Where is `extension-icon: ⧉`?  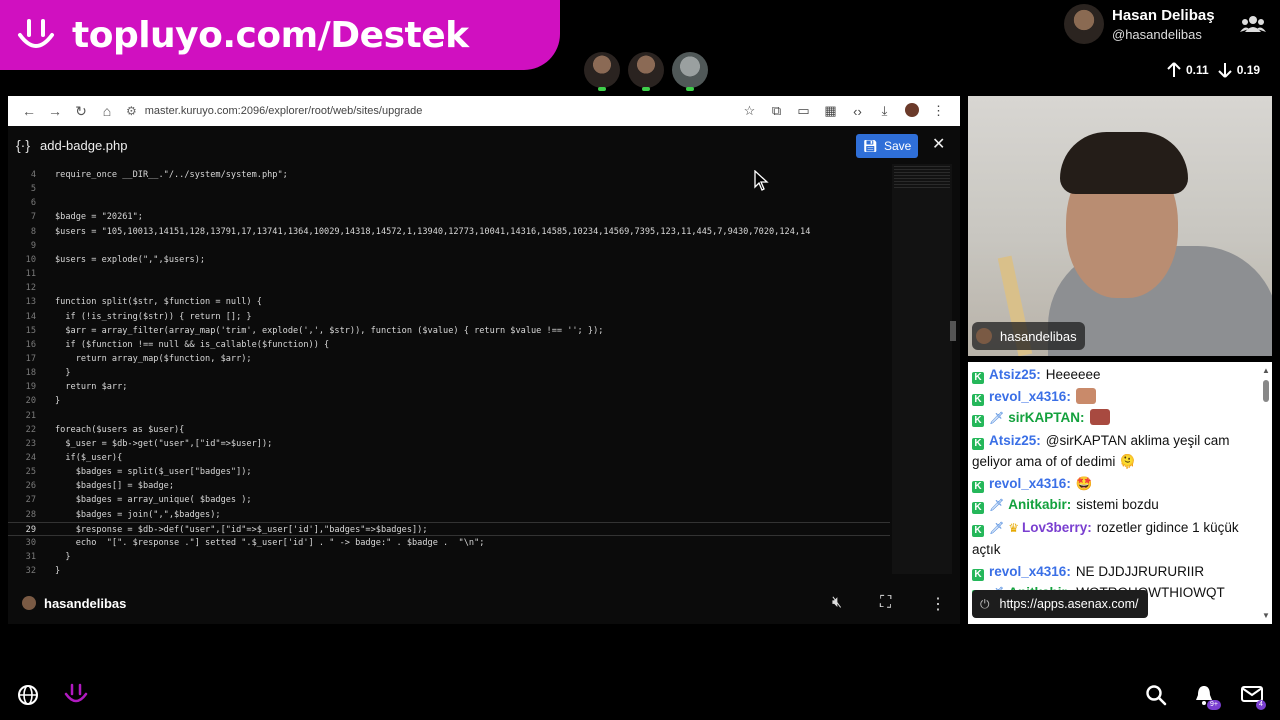 extension-icon: ⧉ is located at coordinates (776, 111).